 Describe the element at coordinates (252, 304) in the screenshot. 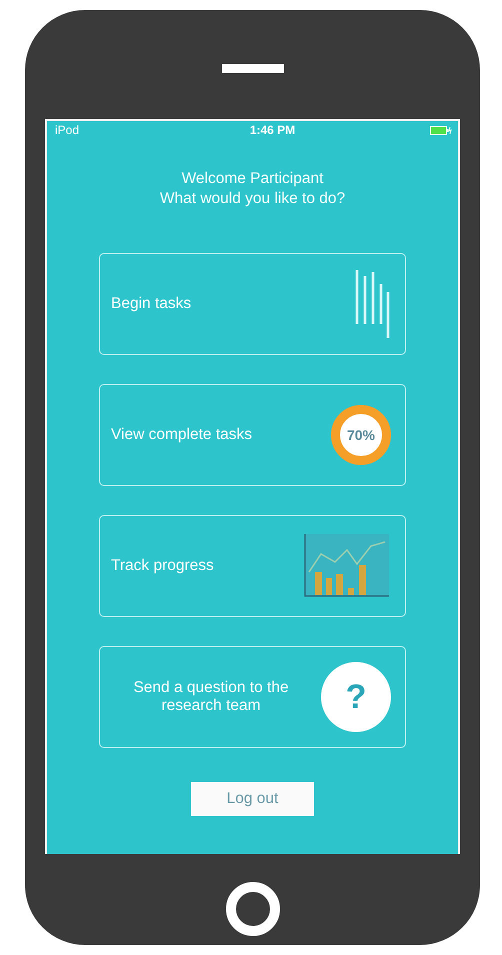

I see `menu-card: Begin tasks` at that location.